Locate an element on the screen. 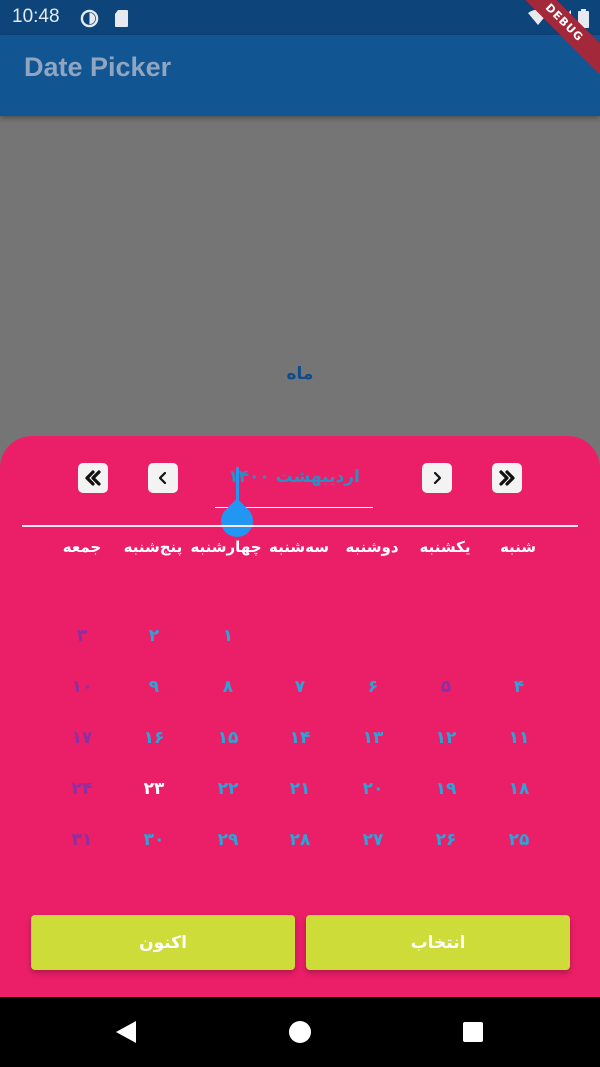 This screenshot has height=1067, width=600. month-label: ماه is located at coordinates (300, 374).